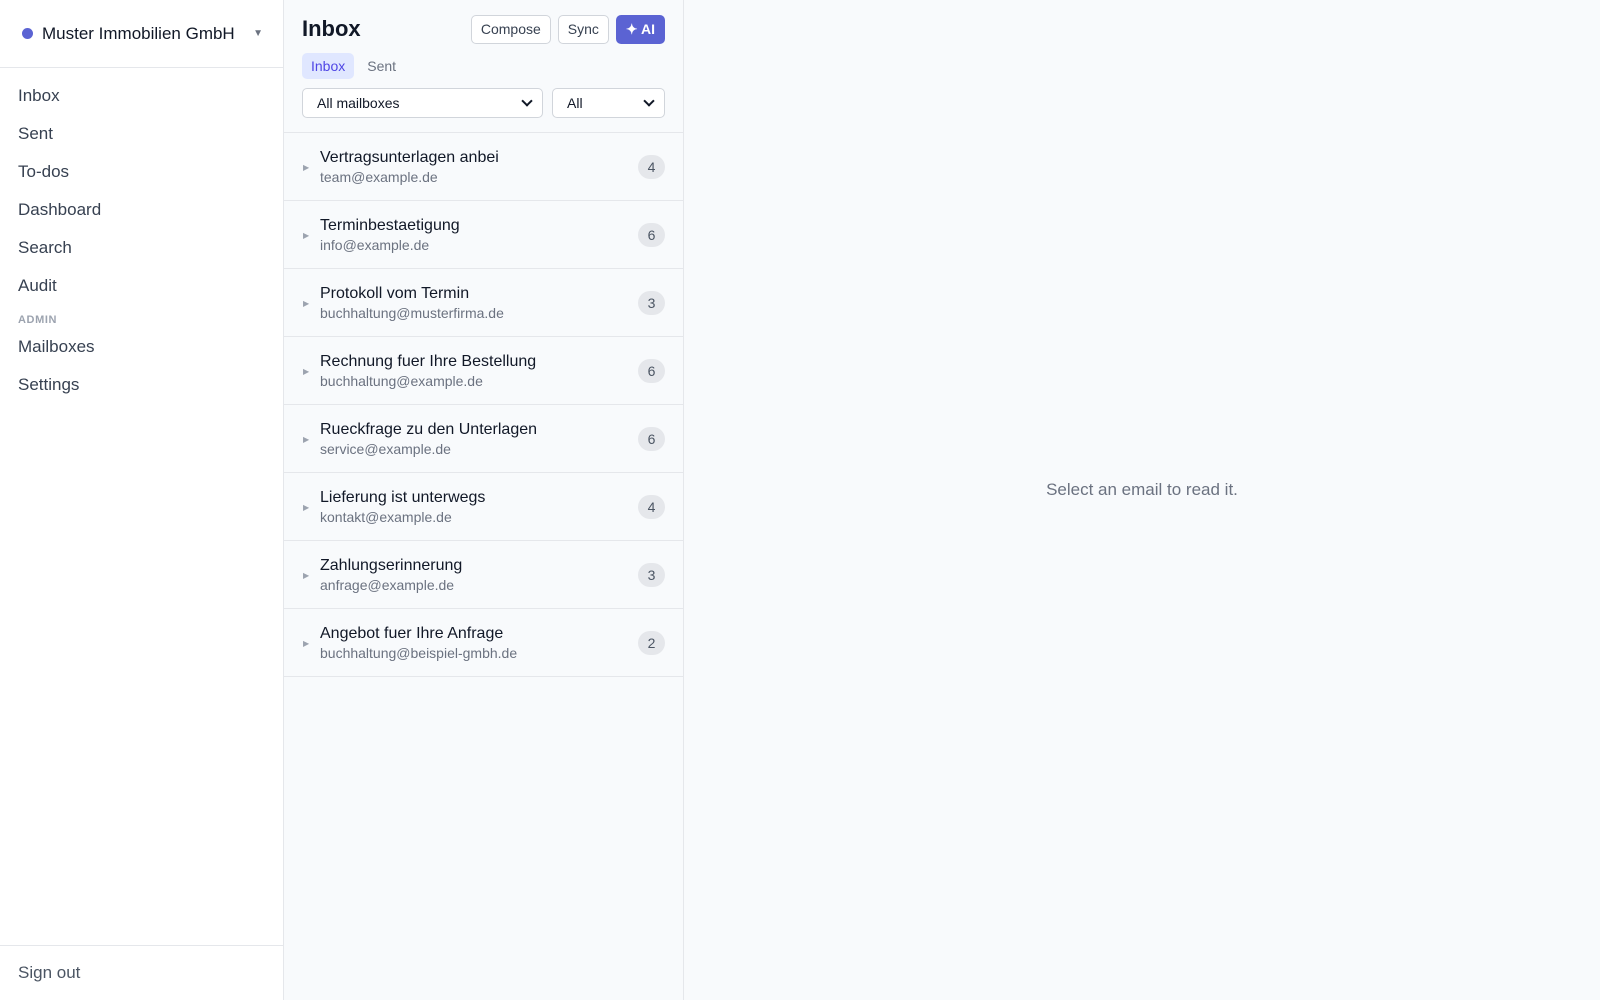  What do you see at coordinates (141, 96) in the screenshot?
I see `sidebar-item-inbox: Inbox` at bounding box center [141, 96].